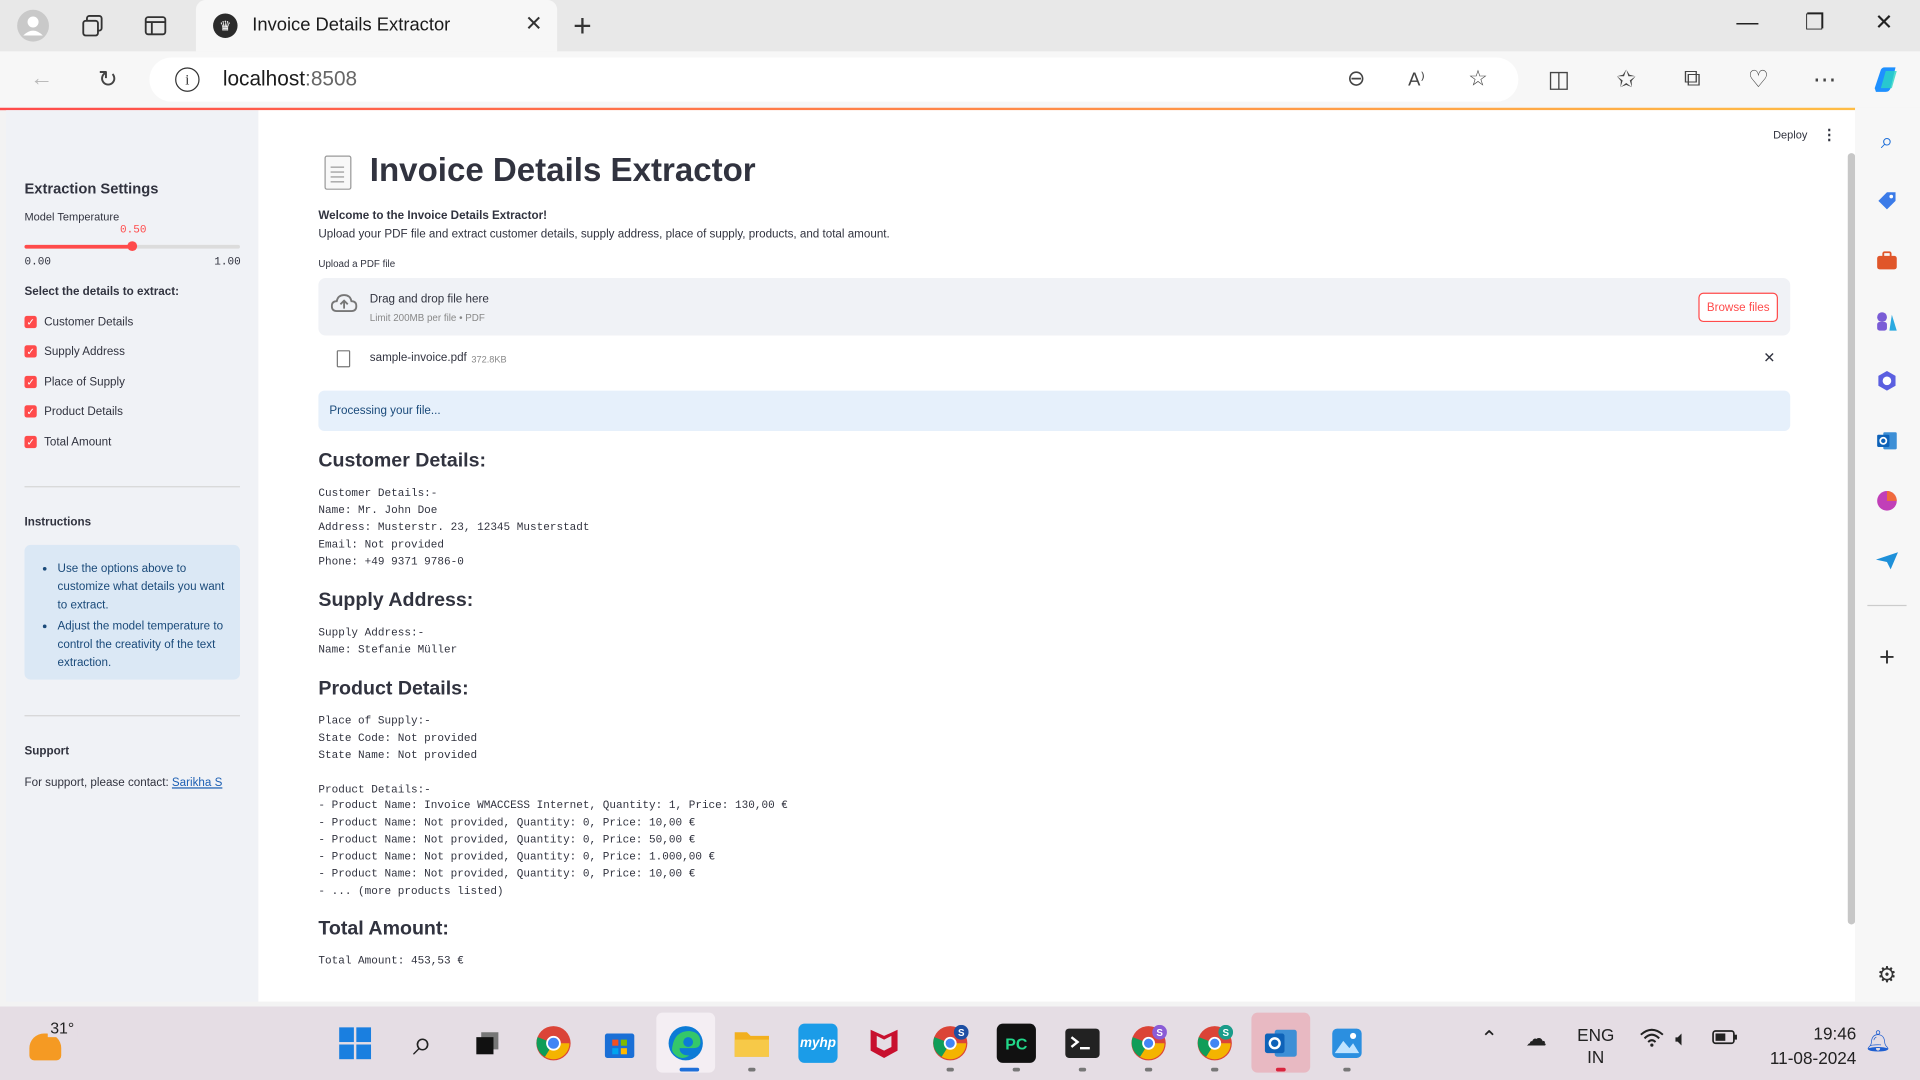 The image size is (1920, 1080). Describe the element at coordinates (422, 1043) in the screenshot. I see `search-taskbar-icon: ⌕` at that location.